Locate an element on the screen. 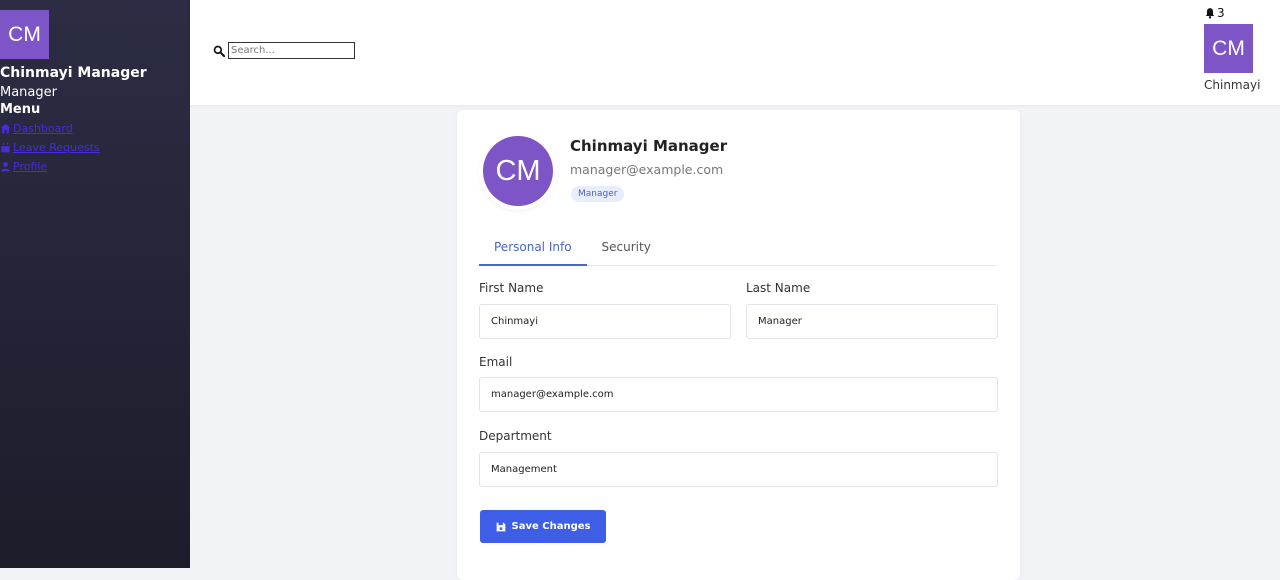  user-icon is located at coordinates (5, 167).